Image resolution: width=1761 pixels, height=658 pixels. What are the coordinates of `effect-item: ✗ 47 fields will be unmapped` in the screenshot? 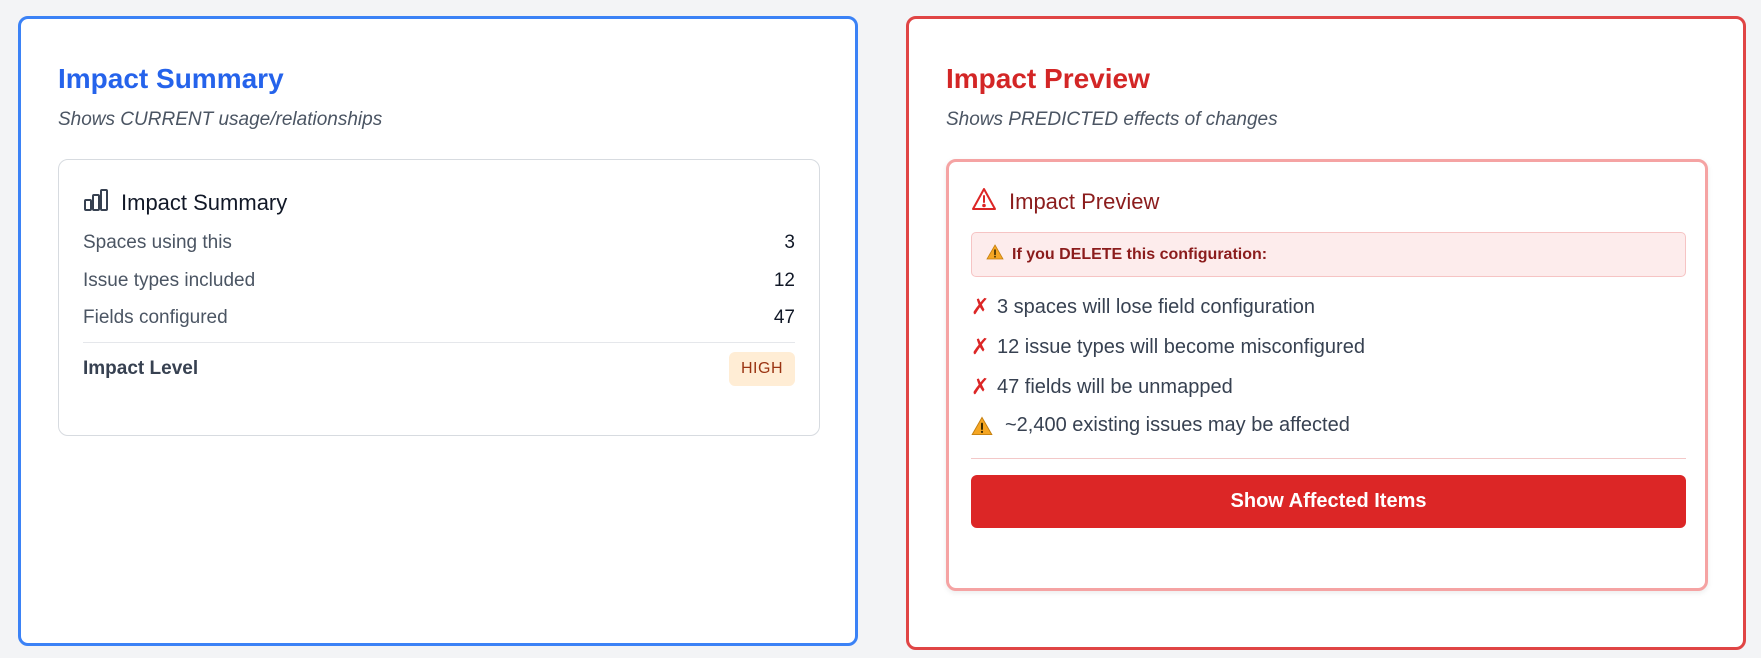 It's located at (1102, 387).